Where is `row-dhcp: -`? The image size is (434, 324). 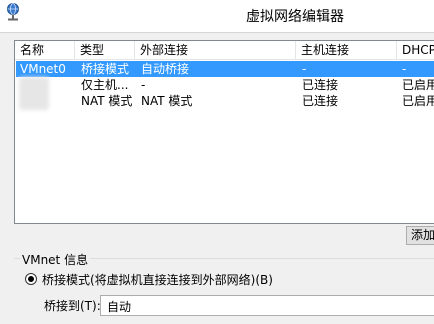
row-dhcp: - is located at coordinates (404, 69).